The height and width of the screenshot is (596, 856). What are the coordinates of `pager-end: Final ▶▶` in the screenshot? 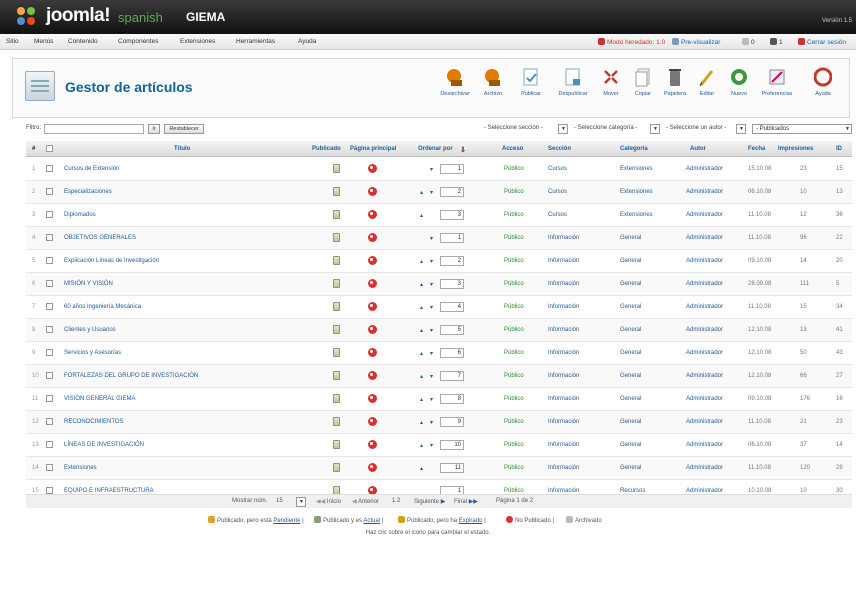 It's located at (466, 501).